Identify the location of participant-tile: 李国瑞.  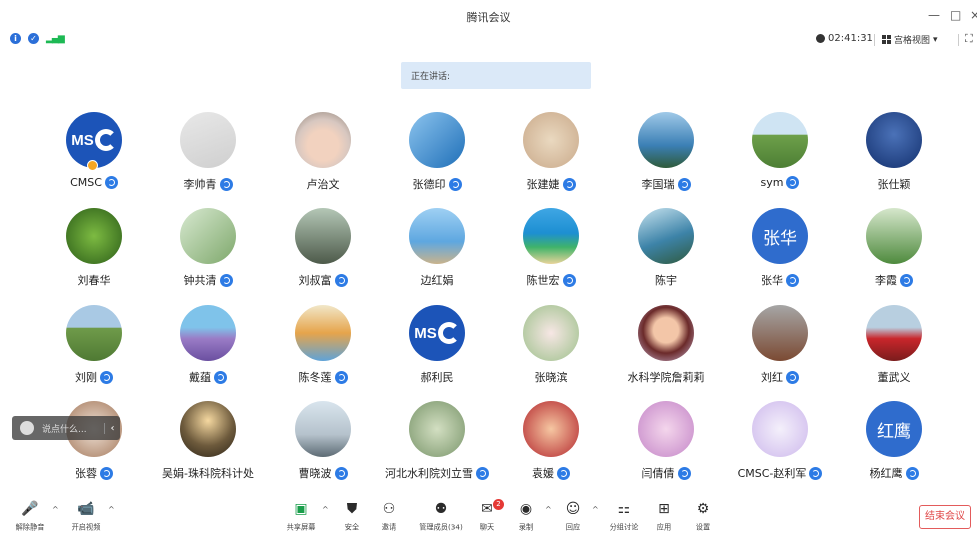
(666, 158).